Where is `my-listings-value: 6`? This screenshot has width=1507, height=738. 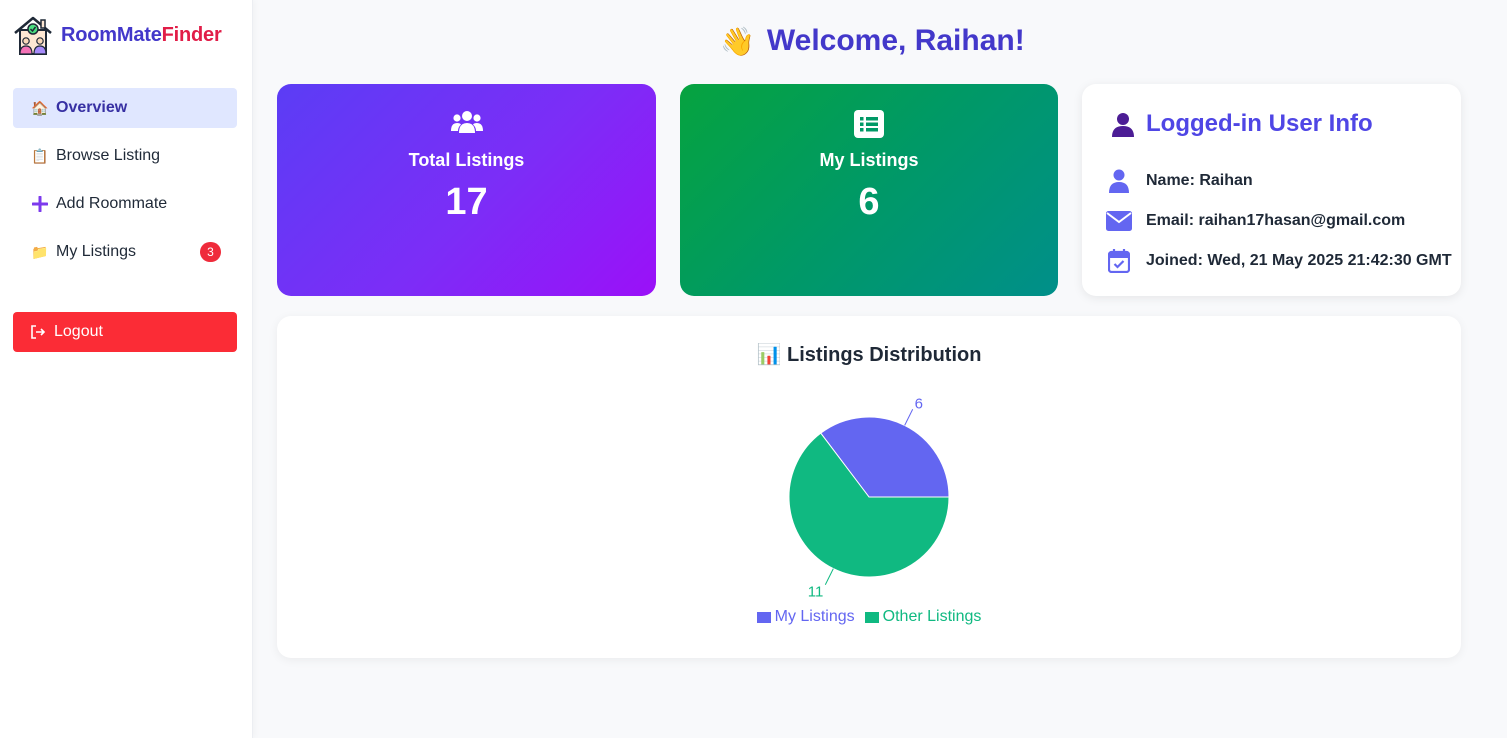 my-listings-value: 6 is located at coordinates (869, 202).